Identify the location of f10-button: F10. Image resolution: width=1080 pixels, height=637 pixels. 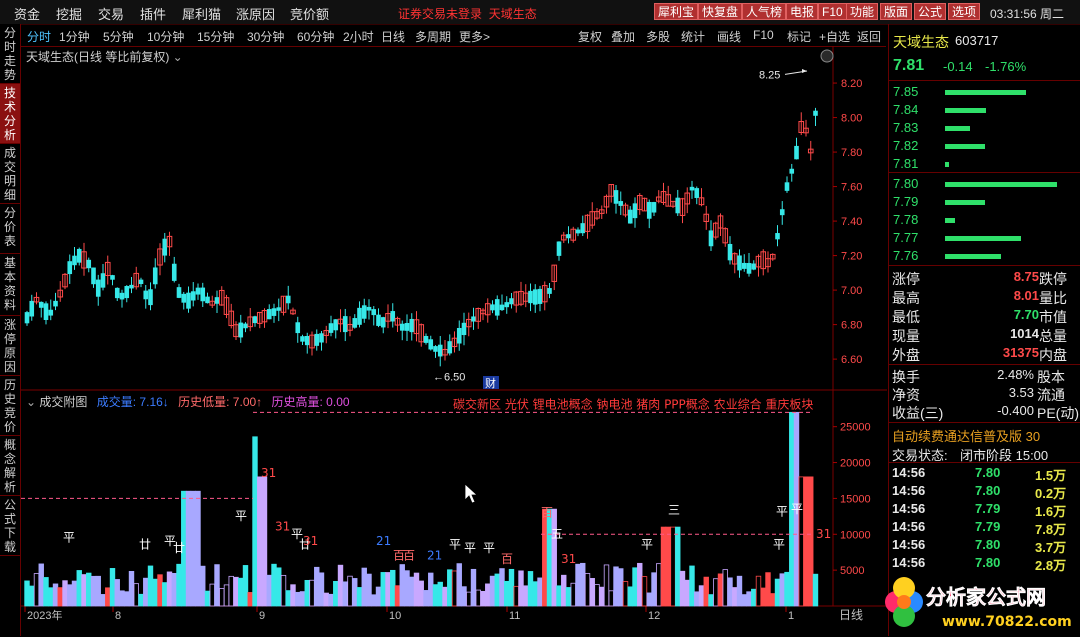
(832, 11).